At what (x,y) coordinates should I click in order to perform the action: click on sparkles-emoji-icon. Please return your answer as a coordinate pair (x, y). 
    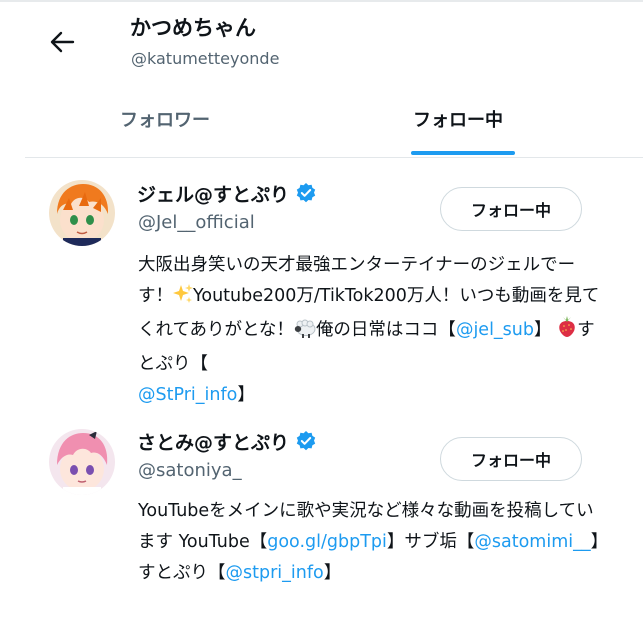
    Looking at the image, I should click on (183, 299).